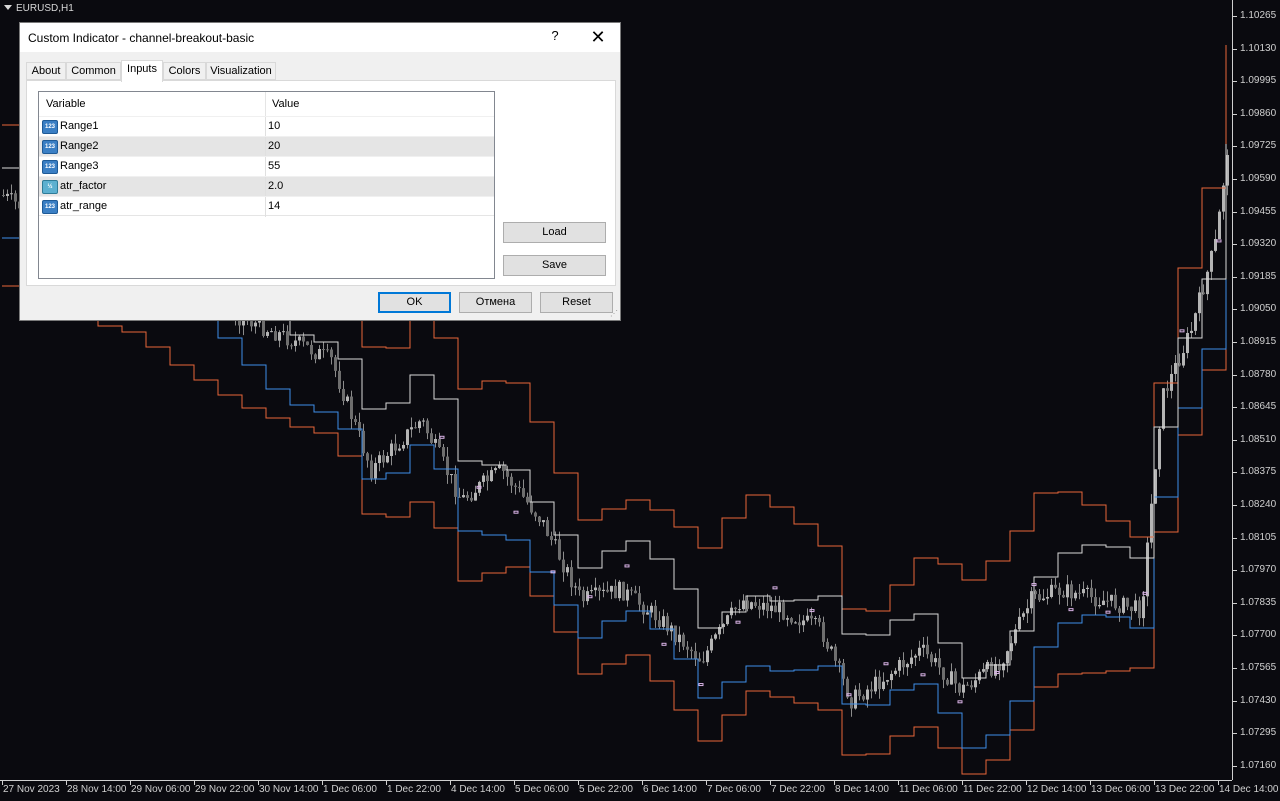  I want to click on input-row-range3: 123 Range3 55, so click(266, 166).